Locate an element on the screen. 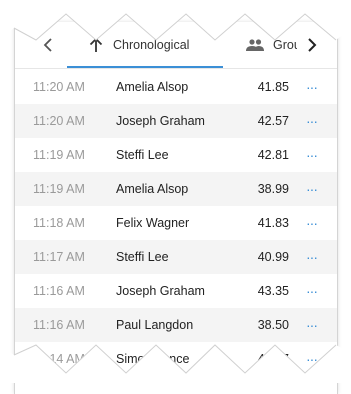  chevron-left-icon is located at coordinates (47, 45).